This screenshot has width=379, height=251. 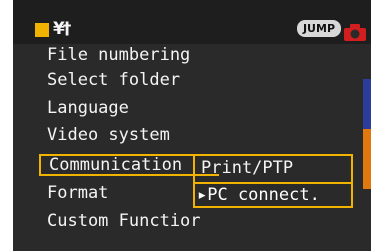 I want to click on stripe-orange, so click(x=367, y=159).